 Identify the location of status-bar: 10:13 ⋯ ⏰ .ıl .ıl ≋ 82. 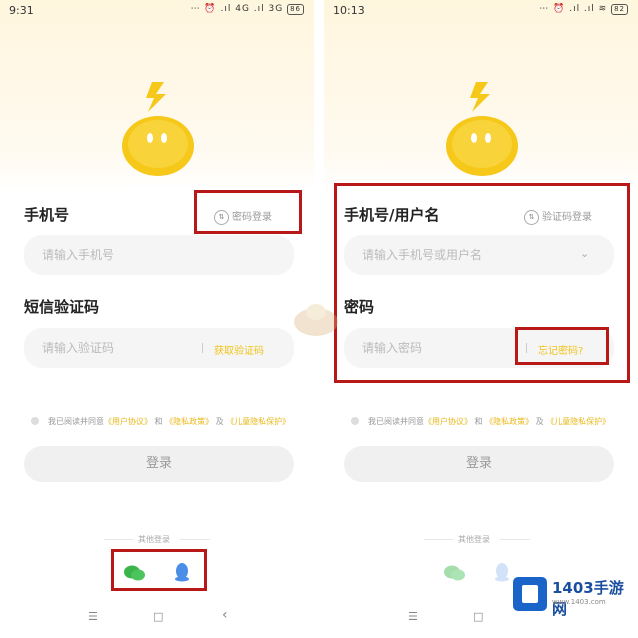
(481, 11).